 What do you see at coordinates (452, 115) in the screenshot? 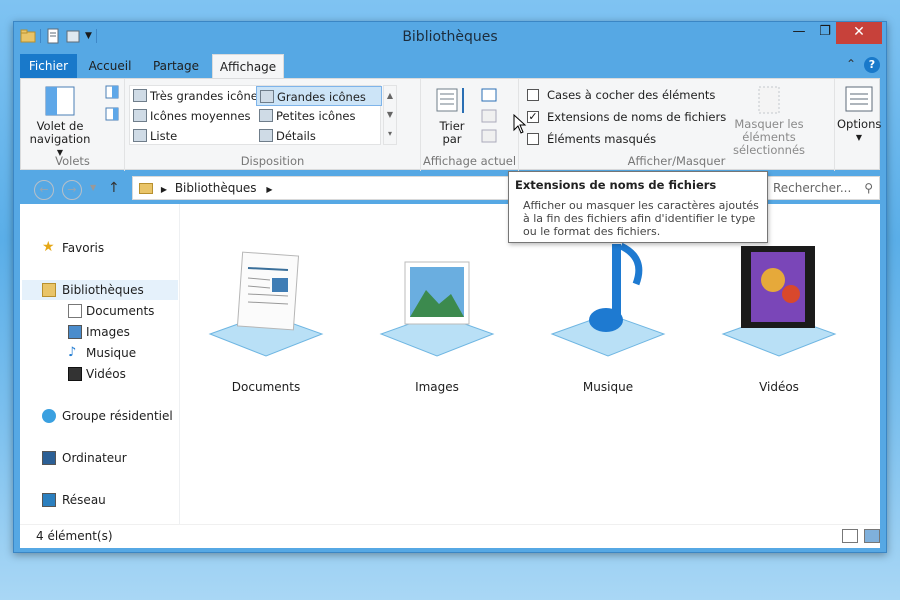
I see `sort-by-button: Trier par` at bounding box center [452, 115].